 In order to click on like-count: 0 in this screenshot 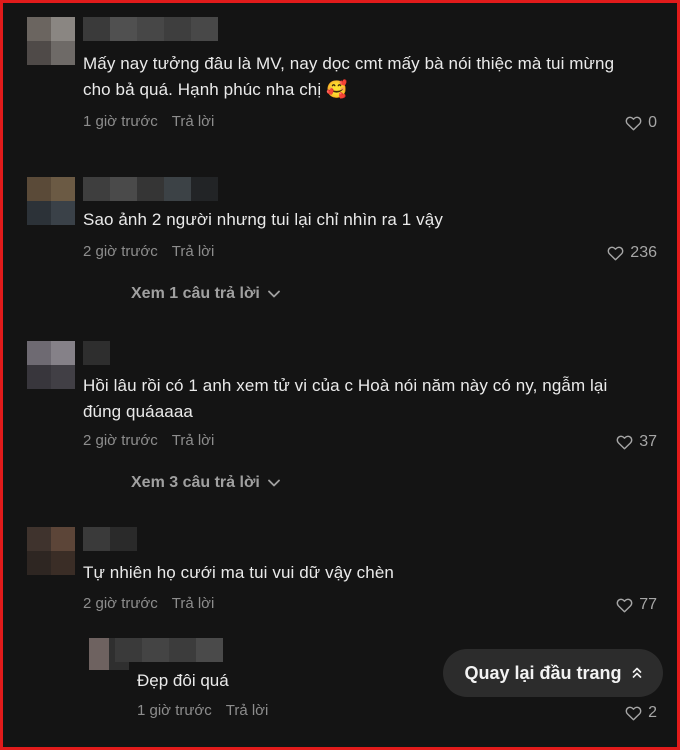, I will do `click(652, 122)`.